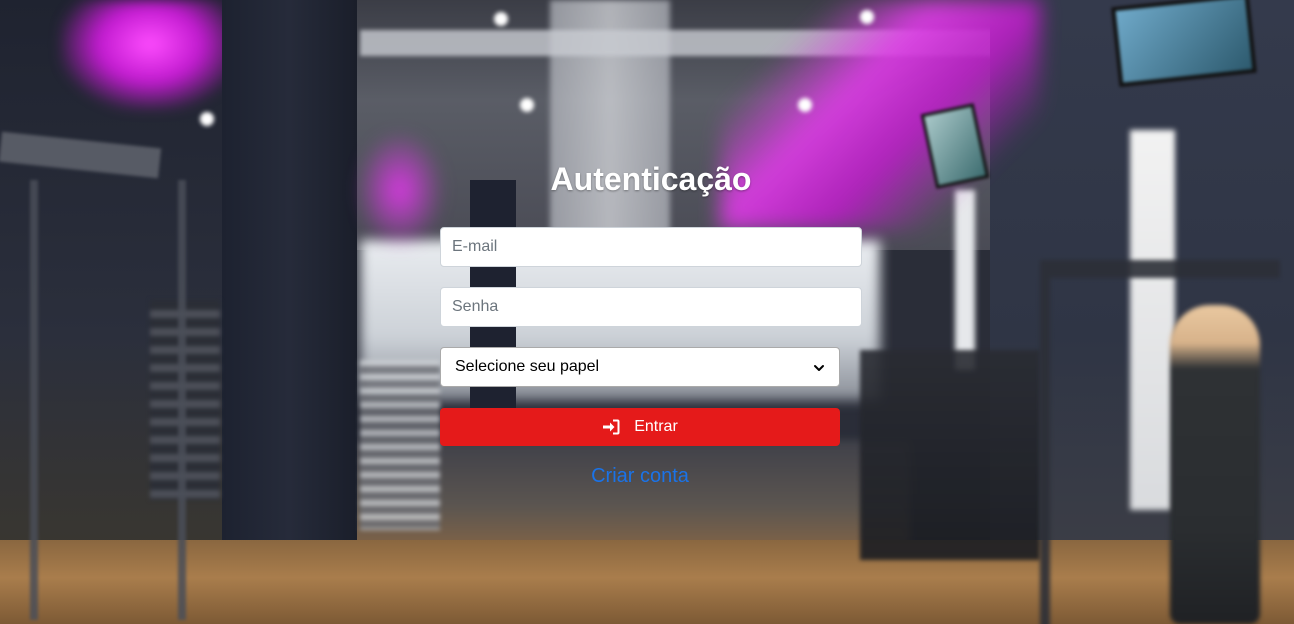  Describe the element at coordinates (651, 307) in the screenshot. I see `password-input` at that location.